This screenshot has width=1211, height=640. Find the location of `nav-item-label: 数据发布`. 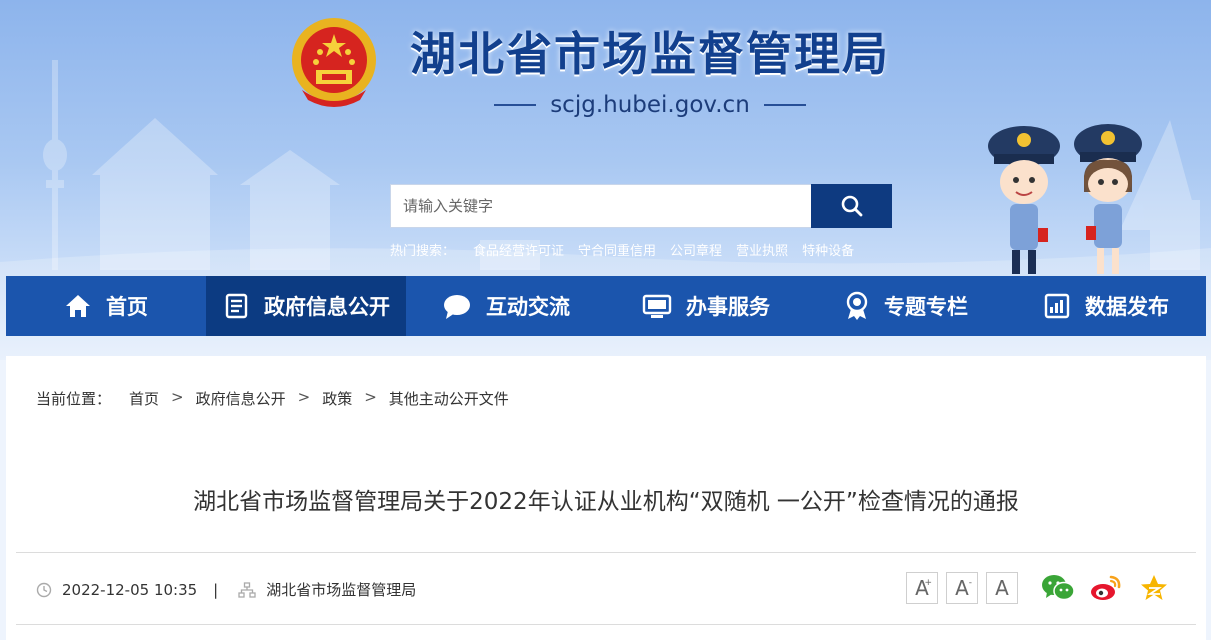

nav-item-label: 数据发布 is located at coordinates (1127, 307).